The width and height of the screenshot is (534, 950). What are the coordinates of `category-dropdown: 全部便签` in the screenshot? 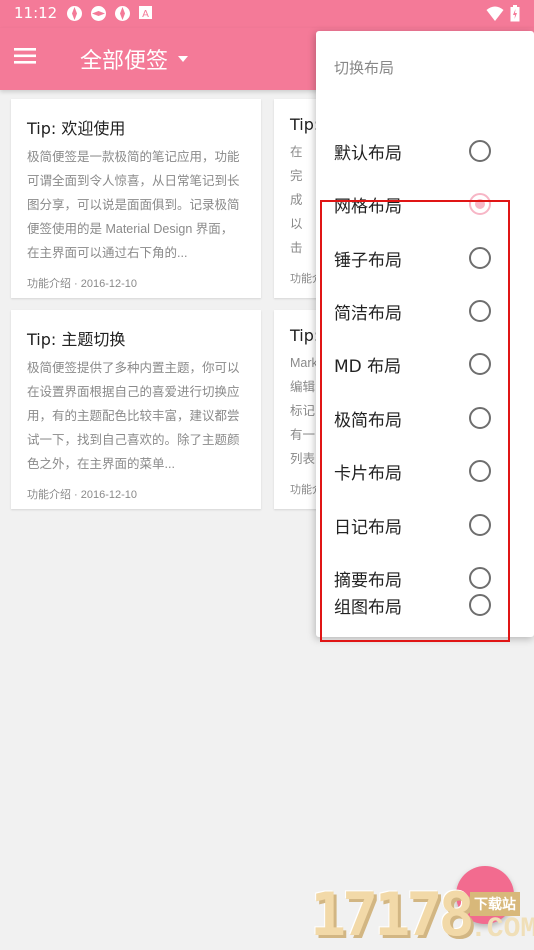 It's located at (134, 59).